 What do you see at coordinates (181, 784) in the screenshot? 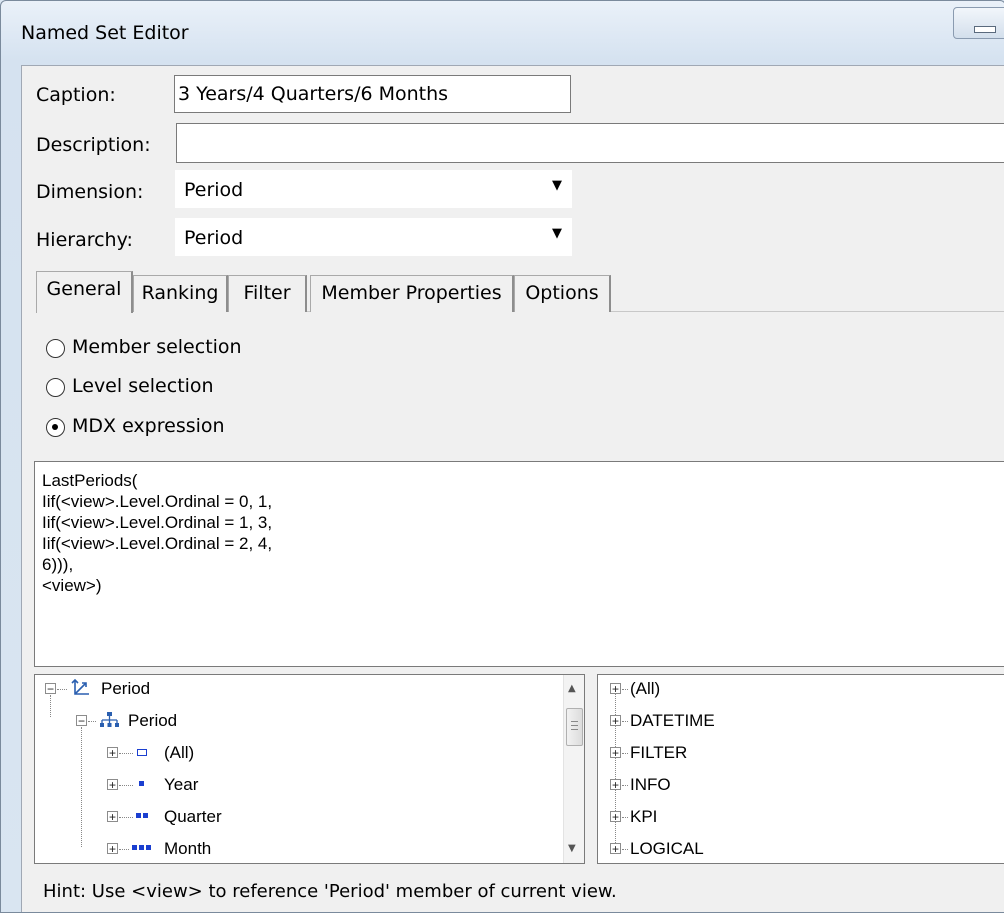
I see `level-year-label: Year` at bounding box center [181, 784].